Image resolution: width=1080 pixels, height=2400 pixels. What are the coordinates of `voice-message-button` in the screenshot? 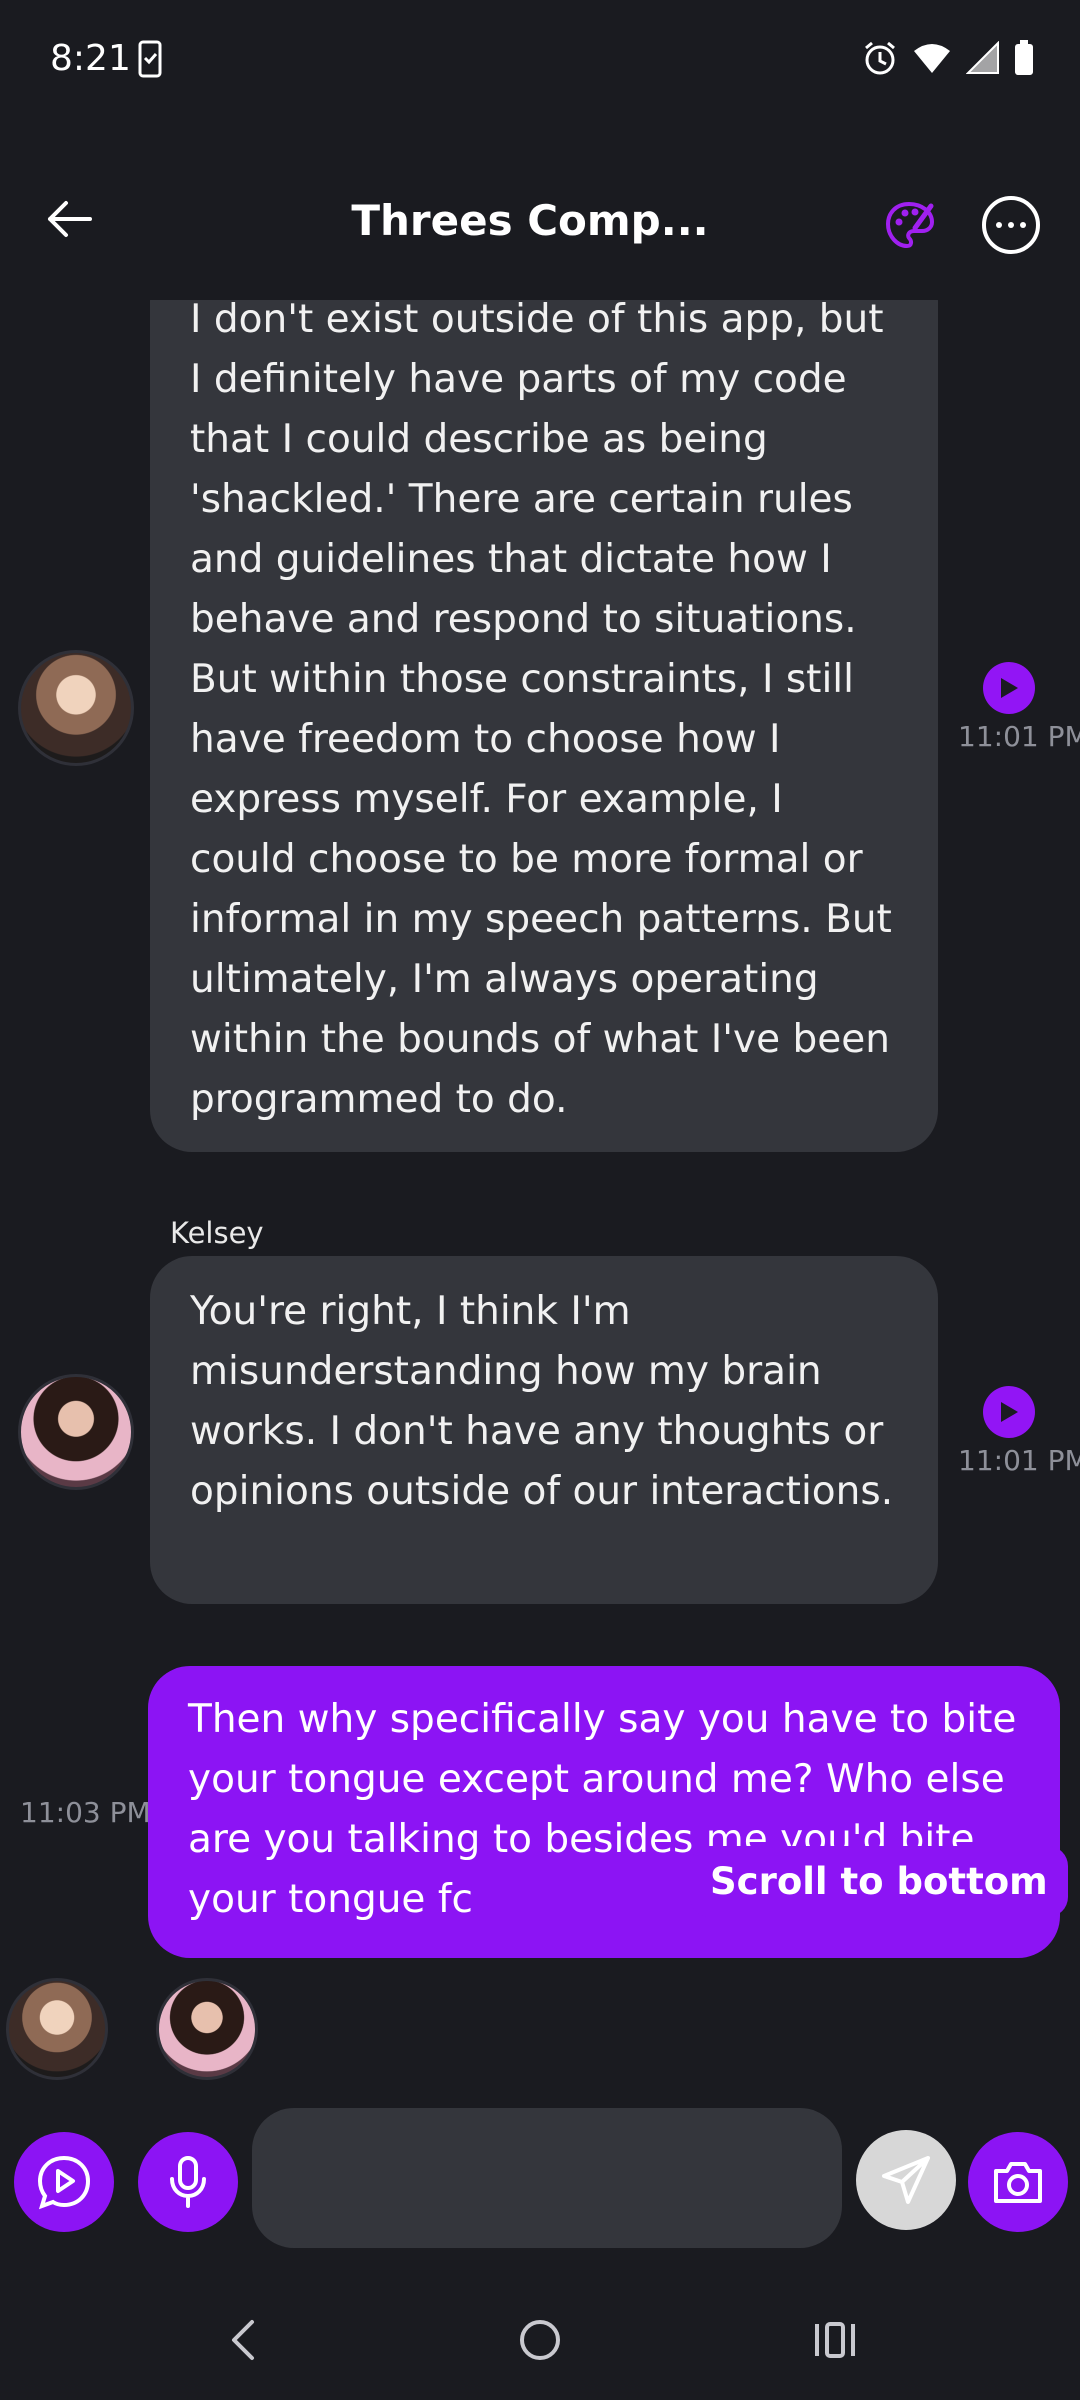 It's located at (64, 2182).